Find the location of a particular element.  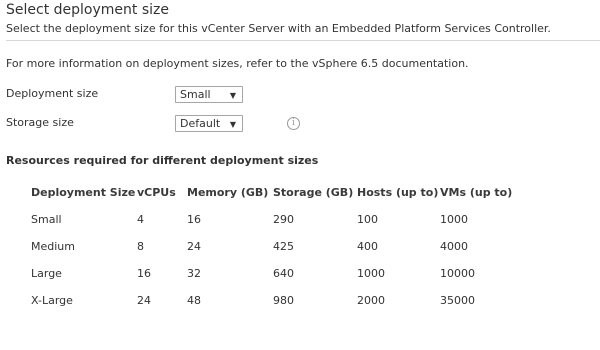

table-cell-vms: 1000 is located at coordinates (454, 219).